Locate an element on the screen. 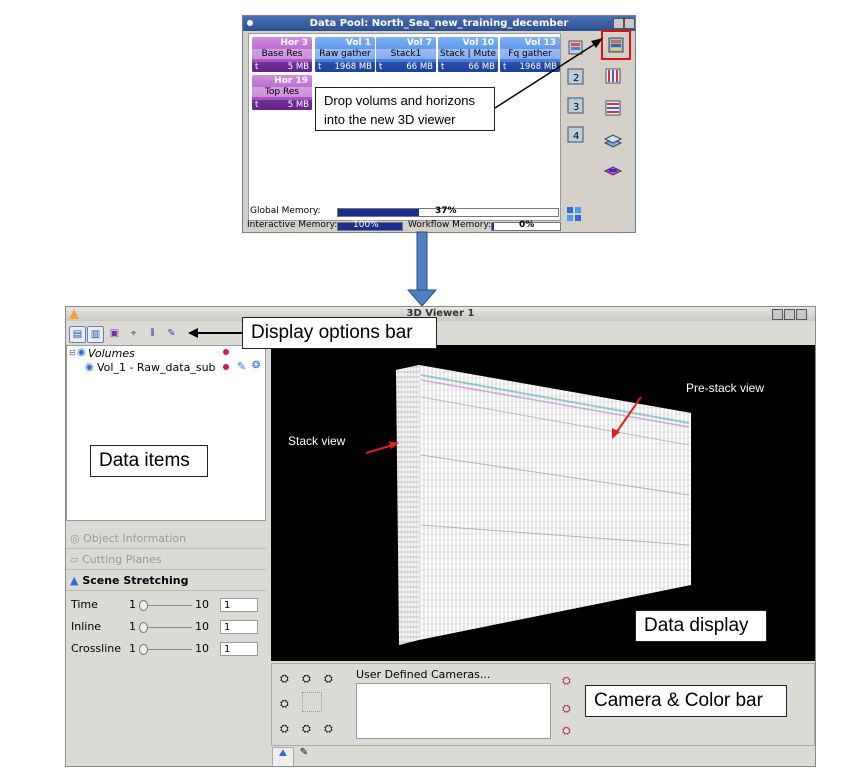 The height and width of the screenshot is (779, 863). toolbar-pointer-arrowhead is located at coordinates (193, 333).